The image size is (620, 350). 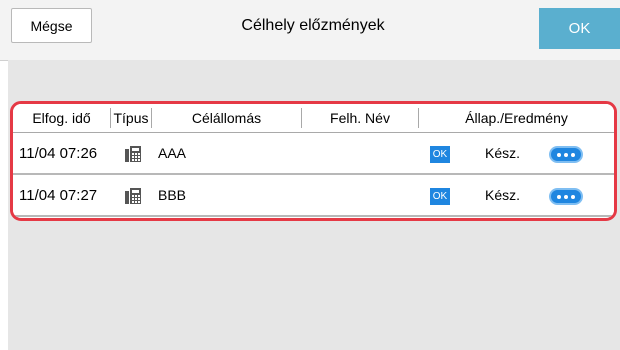 I want to click on ok-button: OK, so click(x=579, y=28).